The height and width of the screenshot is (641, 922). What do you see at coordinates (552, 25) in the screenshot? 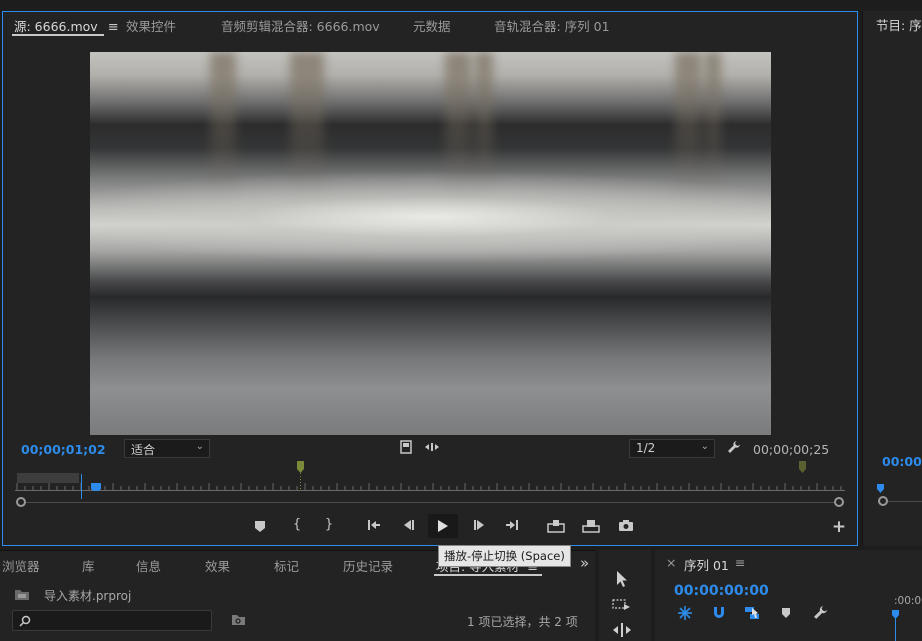
I see `tab-audio-track-mixer: 音轨混合器: 序列 01` at bounding box center [552, 25].